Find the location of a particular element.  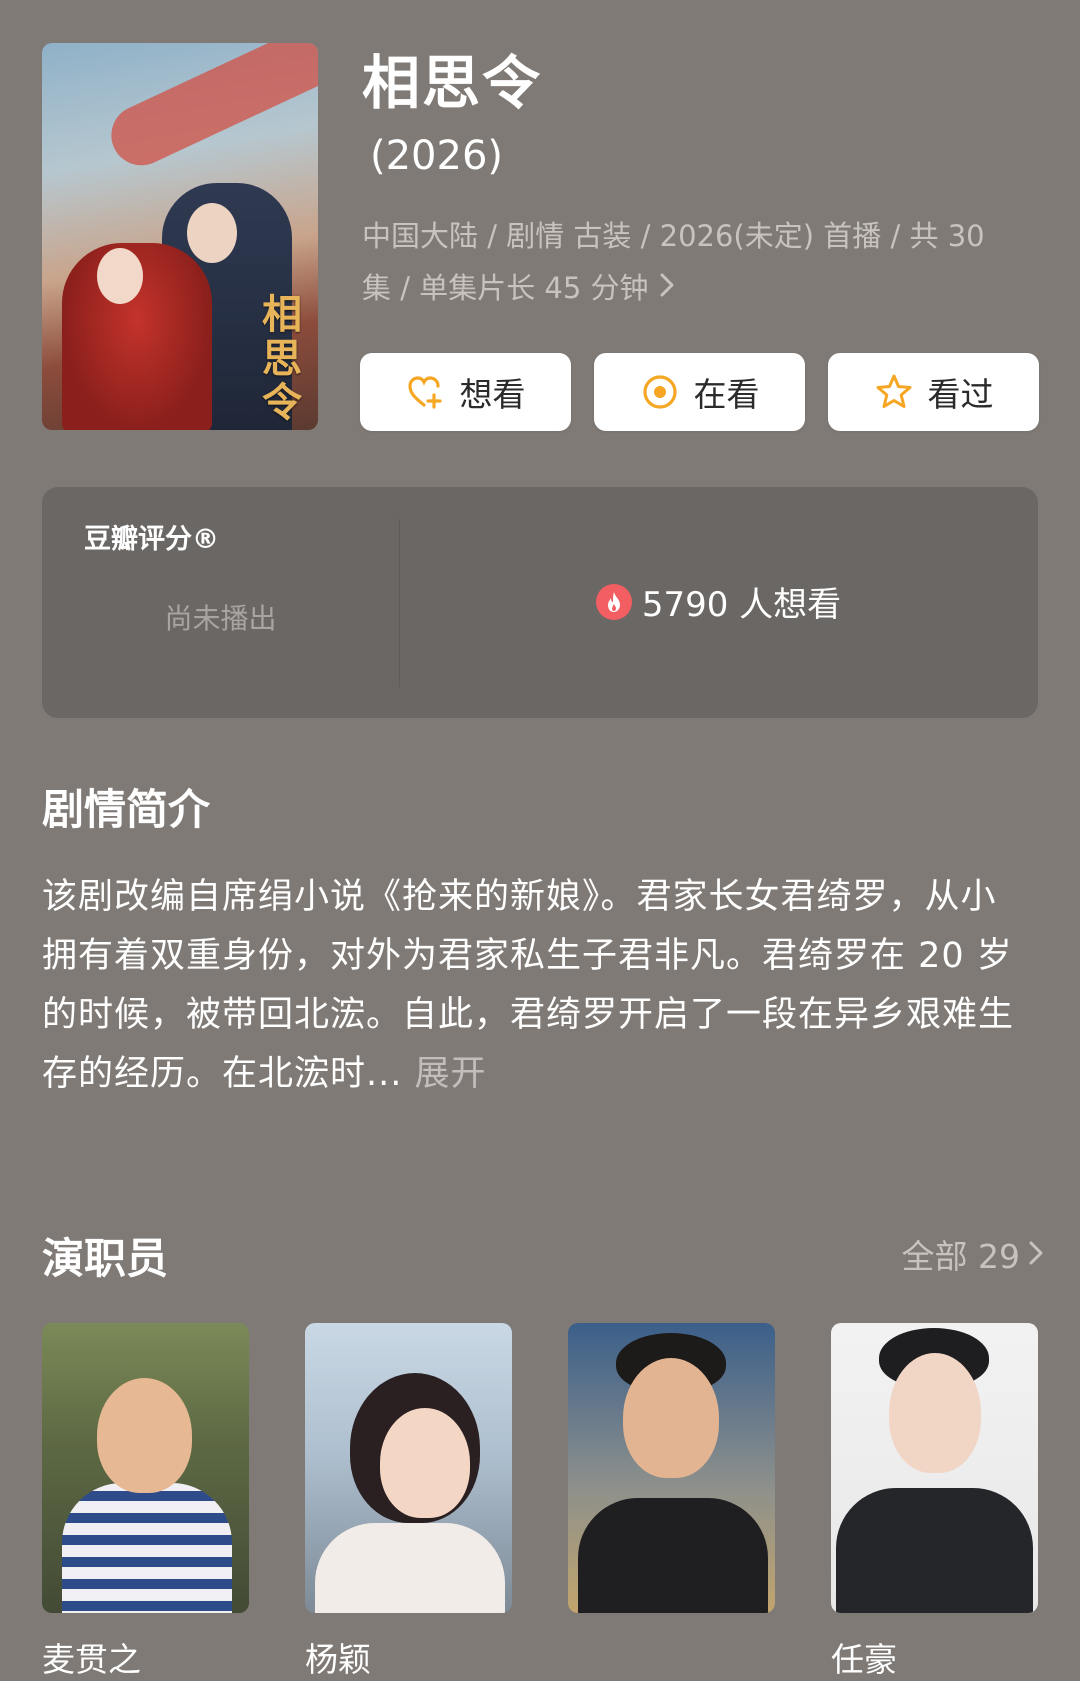

want-to-watch-button: 想看 is located at coordinates (465, 392).